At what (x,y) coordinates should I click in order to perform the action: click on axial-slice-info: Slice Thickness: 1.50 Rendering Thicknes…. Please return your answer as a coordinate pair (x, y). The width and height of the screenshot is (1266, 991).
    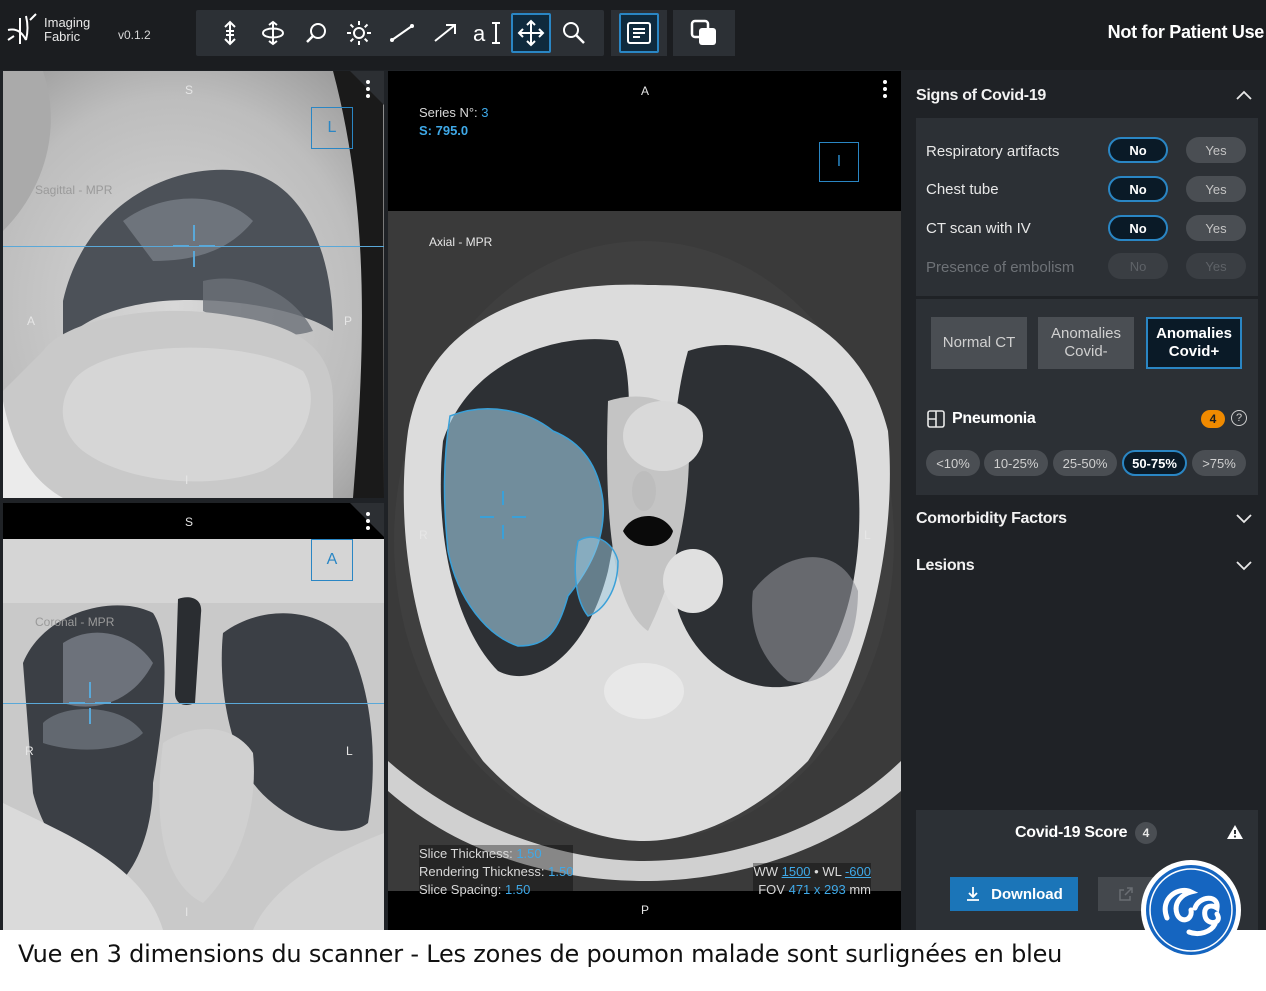
    Looking at the image, I should click on (496, 872).